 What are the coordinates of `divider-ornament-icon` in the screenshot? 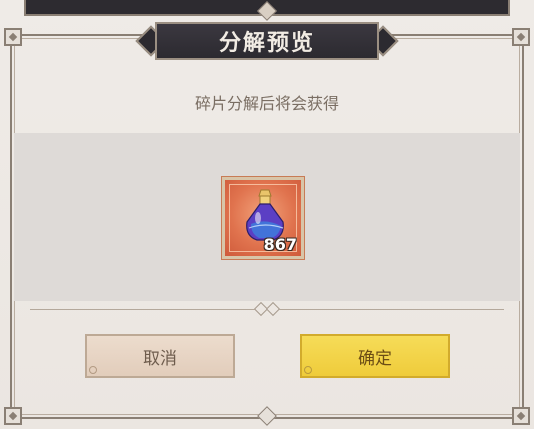 It's located at (267, 309).